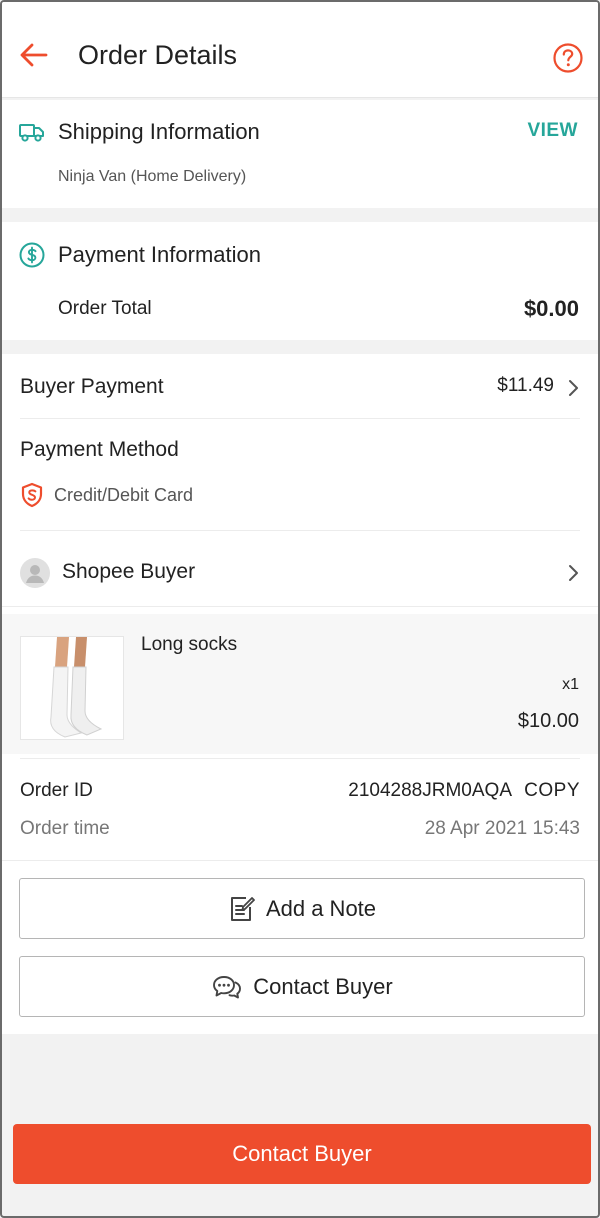 The width and height of the screenshot is (600, 1218). What do you see at coordinates (32, 495) in the screenshot?
I see `shield-icon` at bounding box center [32, 495].